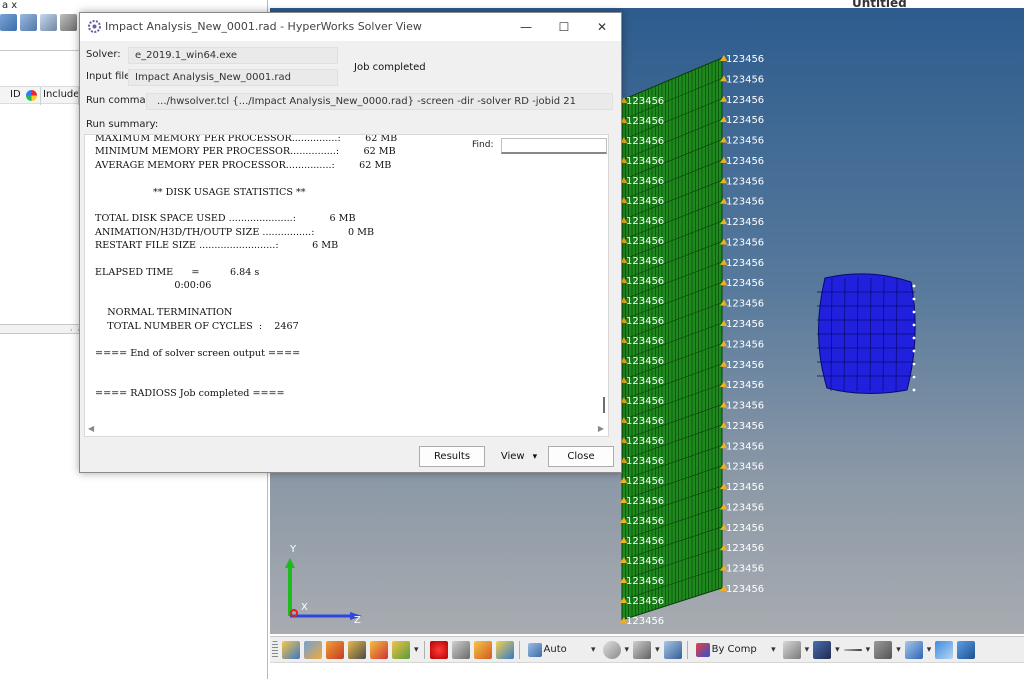  What do you see at coordinates (28, 22) in the screenshot?
I see `component-icon` at bounding box center [28, 22].